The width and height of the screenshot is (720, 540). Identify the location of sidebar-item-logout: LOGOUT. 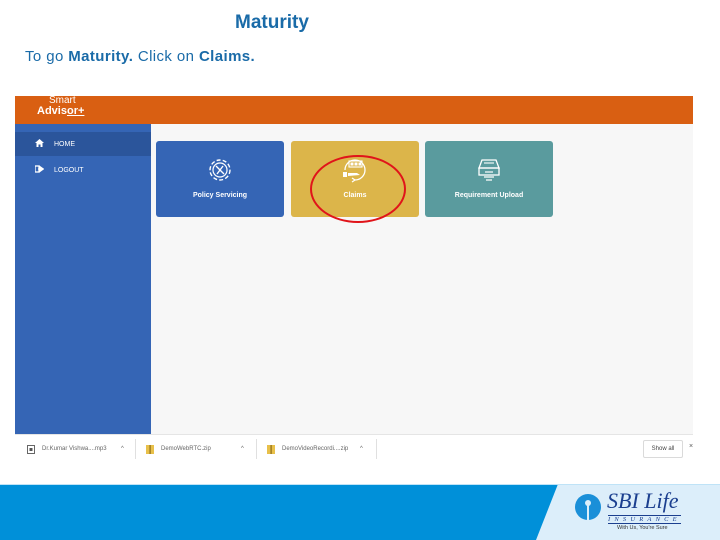
(83, 170).